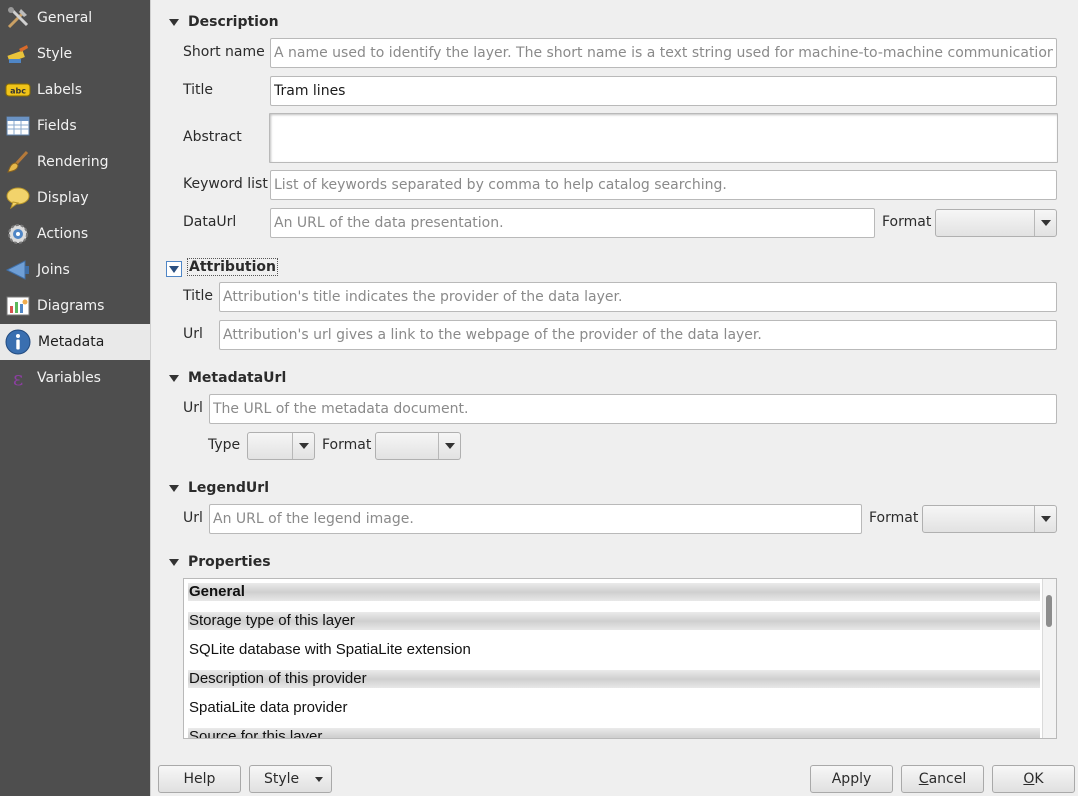  What do you see at coordinates (638, 335) in the screenshot?
I see `attribution-url-input` at bounding box center [638, 335].